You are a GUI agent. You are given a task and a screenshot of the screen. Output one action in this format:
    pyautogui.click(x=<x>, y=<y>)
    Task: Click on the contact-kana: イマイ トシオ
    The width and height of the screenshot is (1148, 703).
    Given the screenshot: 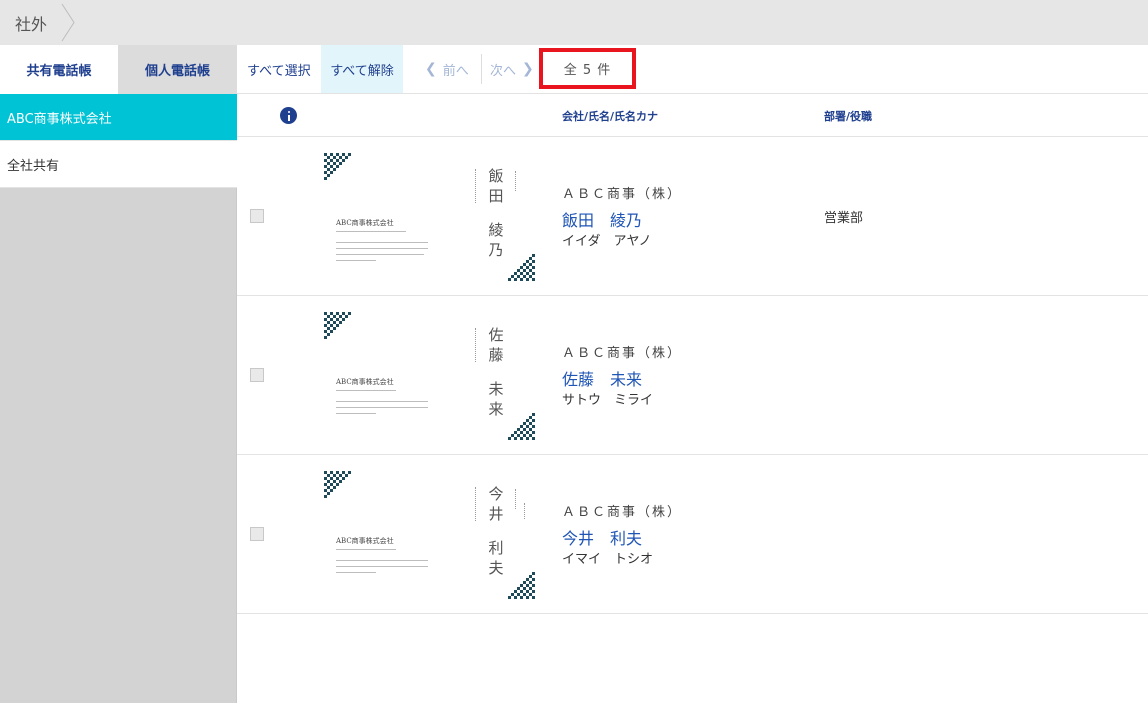 What is the action you would take?
    pyautogui.click(x=608, y=559)
    